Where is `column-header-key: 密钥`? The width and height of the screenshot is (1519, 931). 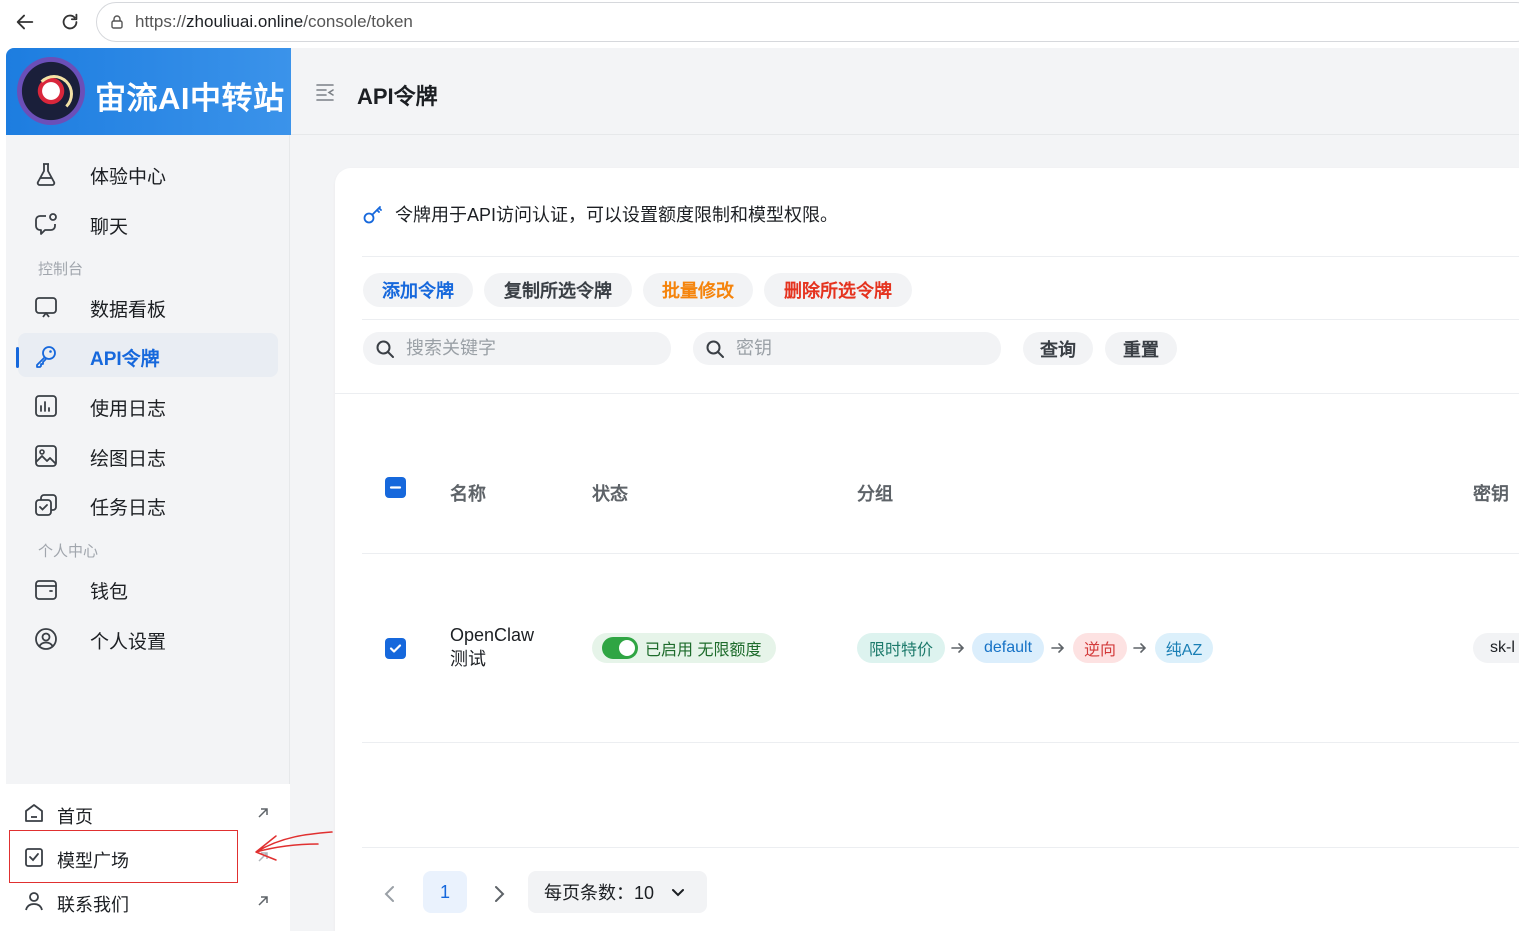 column-header-key: 密钥 is located at coordinates (1491, 493).